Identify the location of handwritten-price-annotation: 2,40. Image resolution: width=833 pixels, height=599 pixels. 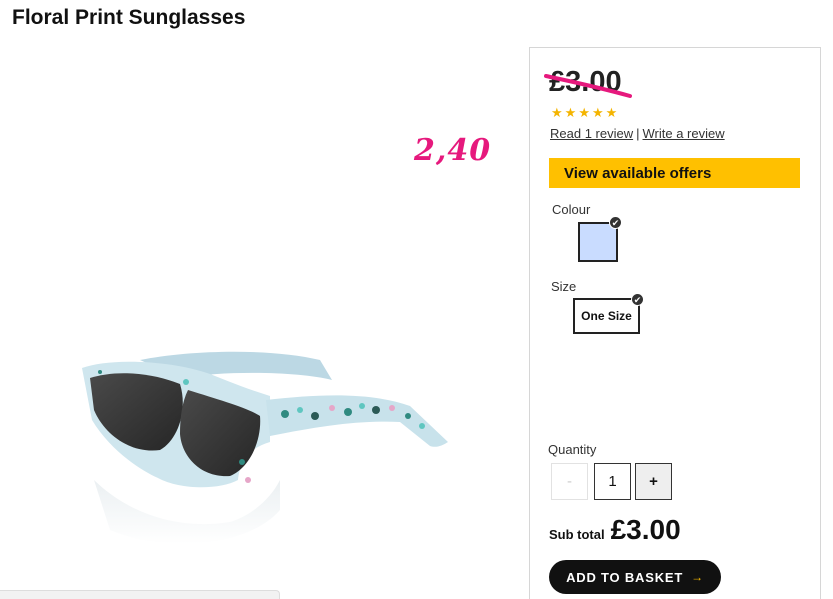
(453, 150).